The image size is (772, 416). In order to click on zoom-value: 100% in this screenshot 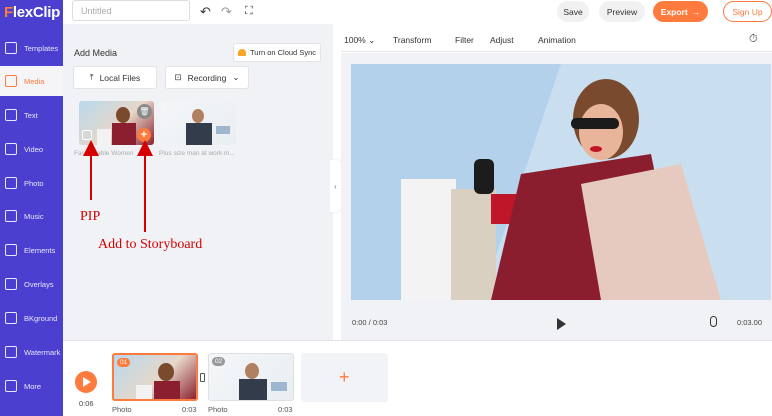, I will do `click(355, 40)`.